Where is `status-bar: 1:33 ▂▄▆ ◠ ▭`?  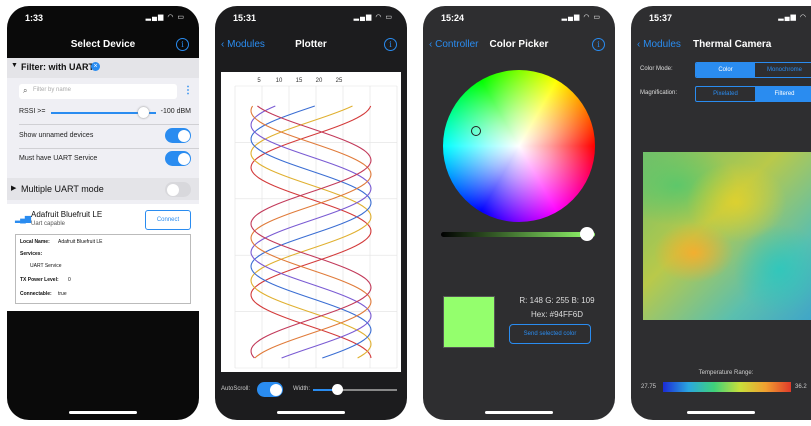 status-bar: 1:33 ▂▄▆ ◠ ▭ is located at coordinates (103, 18).